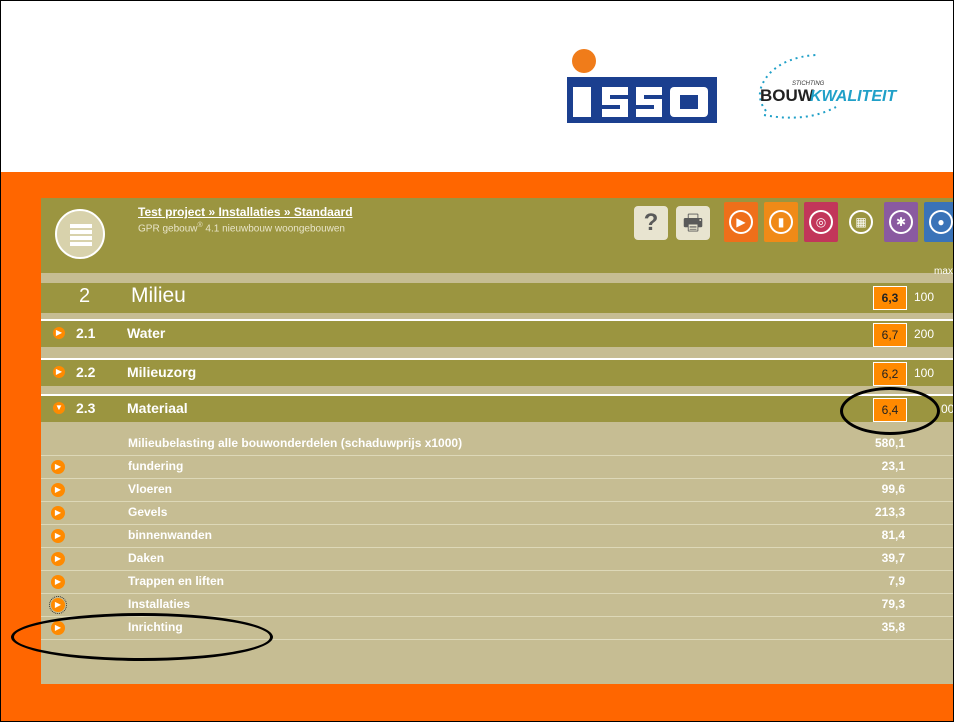  Describe the element at coordinates (890, 298) in the screenshot. I see `section-score: 6,3` at that location.